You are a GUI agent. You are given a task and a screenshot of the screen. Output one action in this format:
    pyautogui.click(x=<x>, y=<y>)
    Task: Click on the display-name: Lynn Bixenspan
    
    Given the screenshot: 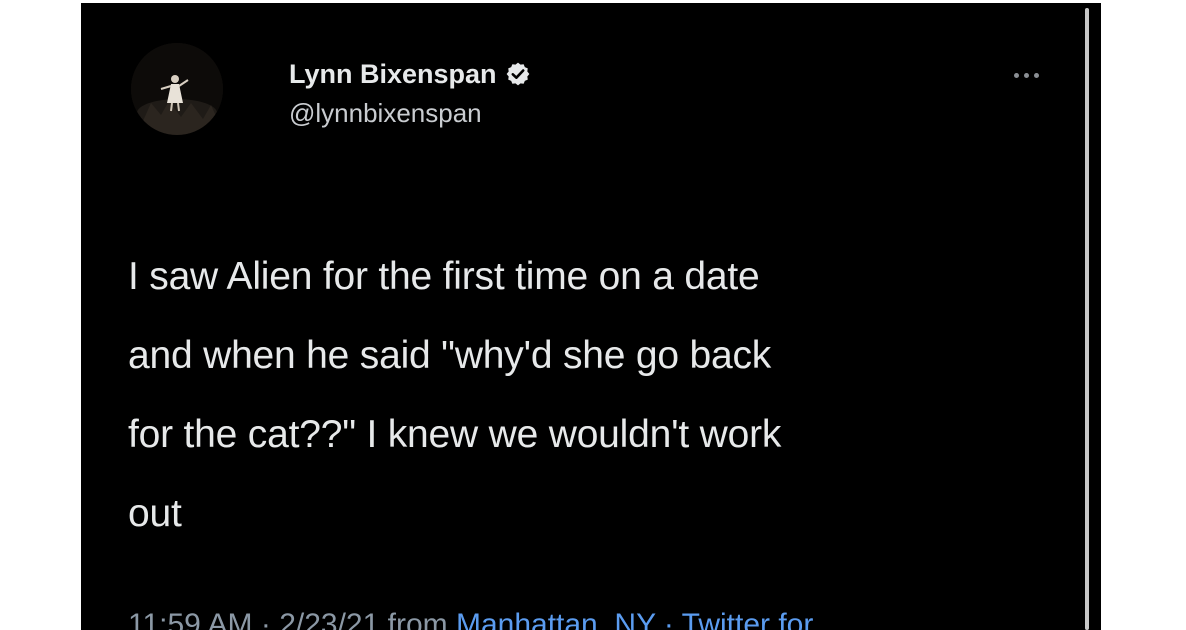 What is the action you would take?
    pyautogui.click(x=393, y=74)
    